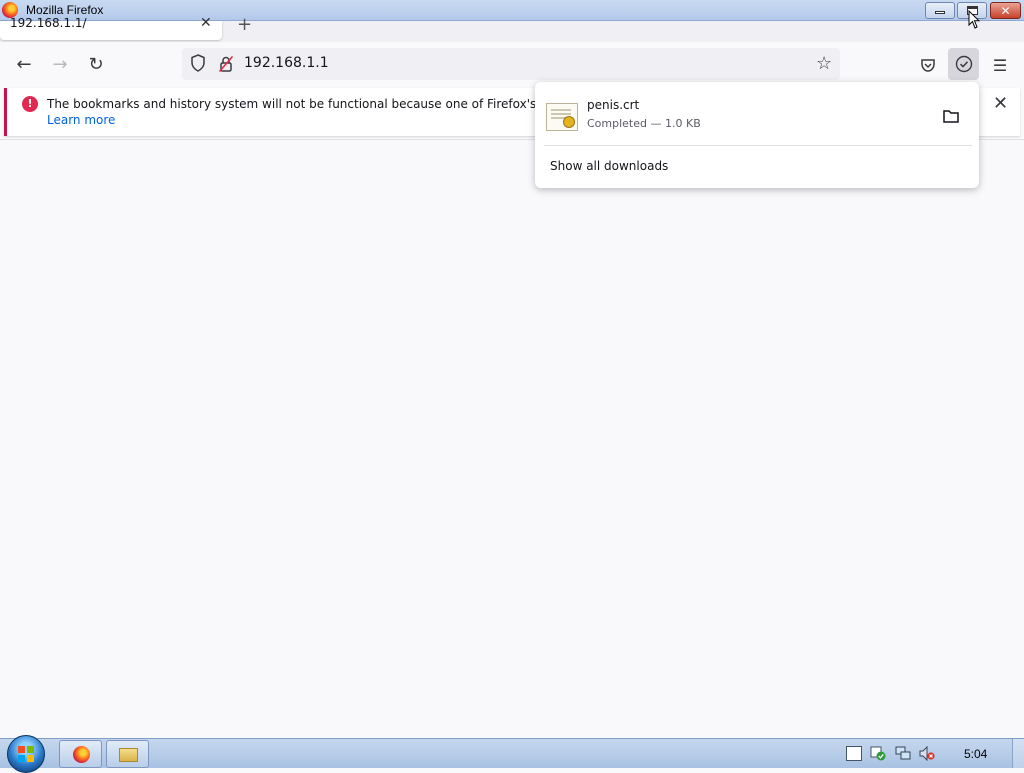 This screenshot has height=773, width=1024. What do you see at coordinates (30, 104) in the screenshot?
I see `error-icon: !` at bounding box center [30, 104].